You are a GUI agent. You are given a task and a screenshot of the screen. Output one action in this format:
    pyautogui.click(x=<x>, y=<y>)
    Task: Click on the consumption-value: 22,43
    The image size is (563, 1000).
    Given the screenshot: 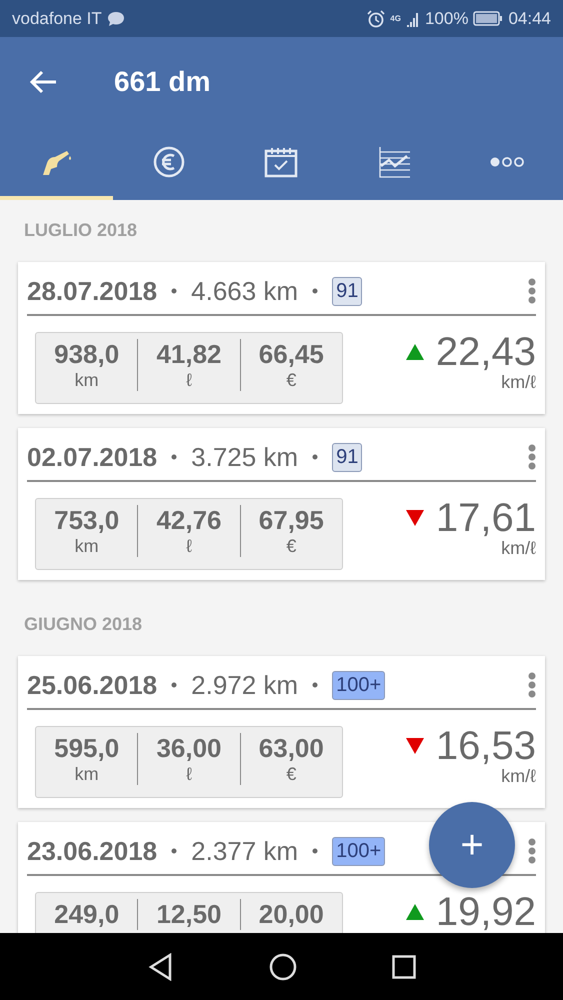 What is the action you would take?
    pyautogui.click(x=486, y=352)
    